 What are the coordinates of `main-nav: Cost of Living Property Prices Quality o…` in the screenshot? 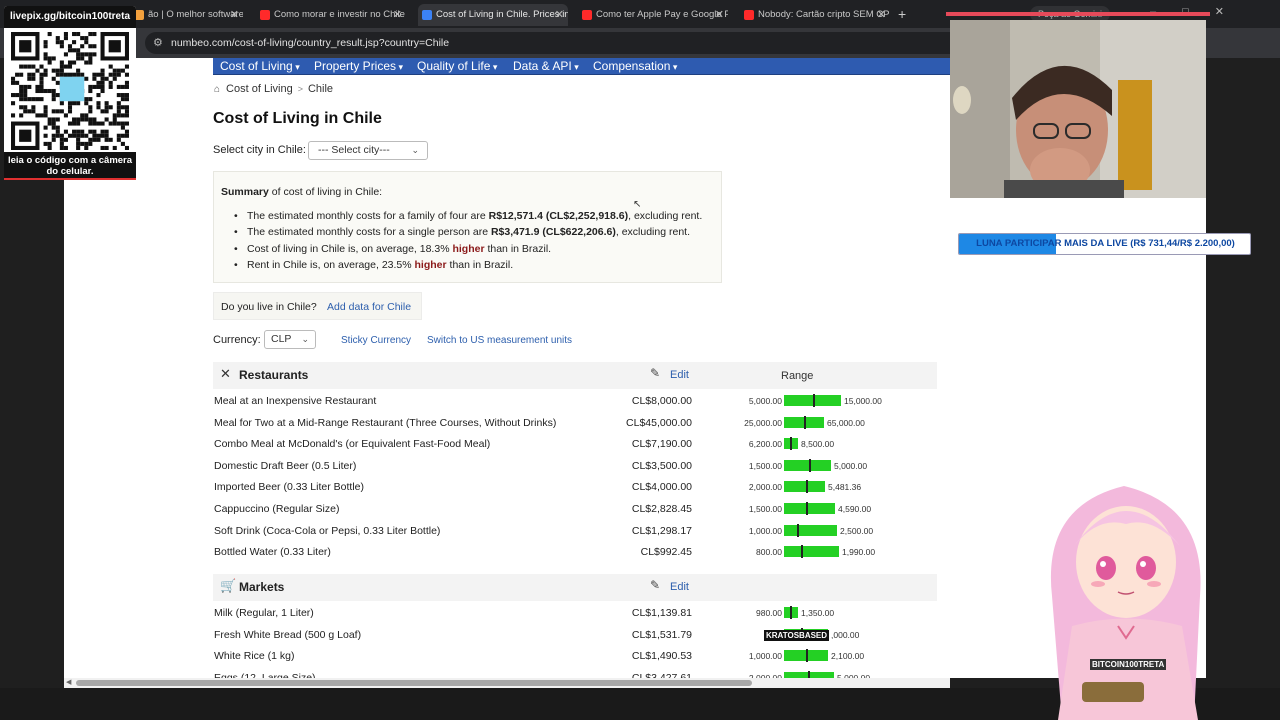 It's located at (581, 66).